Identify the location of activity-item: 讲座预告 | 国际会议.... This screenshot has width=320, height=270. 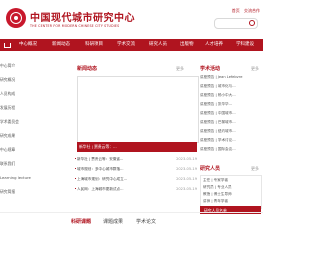
(230, 151).